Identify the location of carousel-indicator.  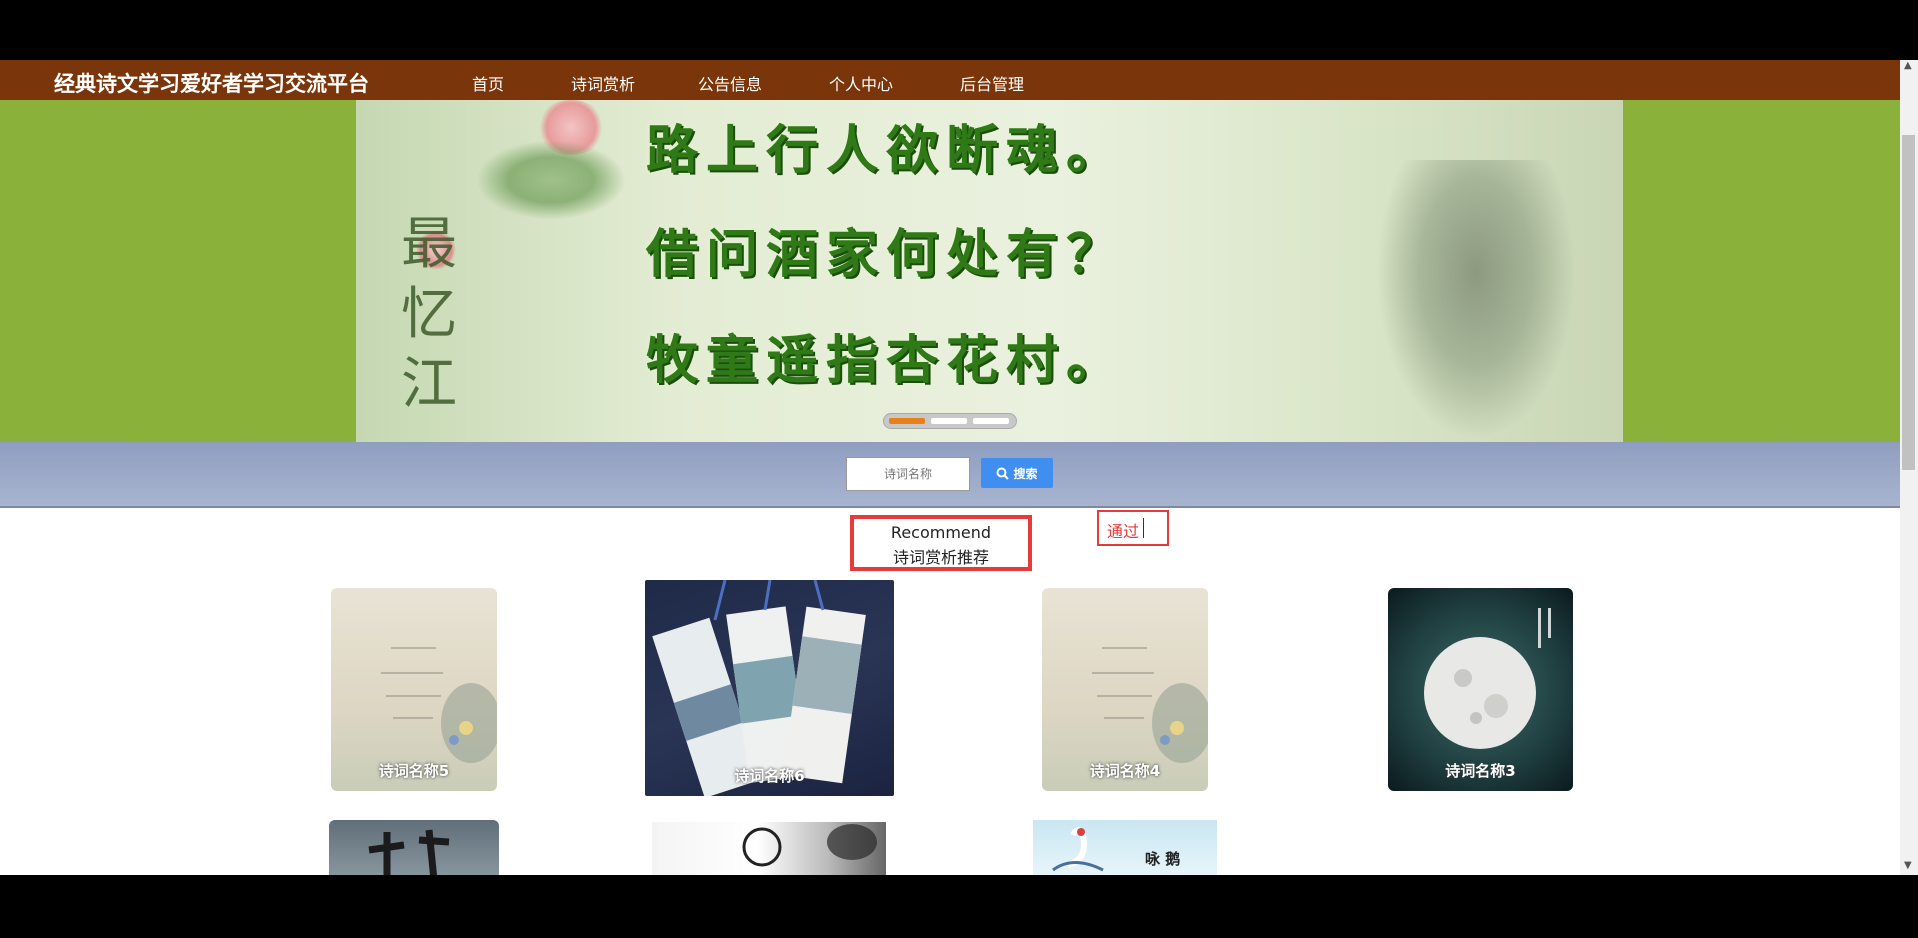
(950, 421).